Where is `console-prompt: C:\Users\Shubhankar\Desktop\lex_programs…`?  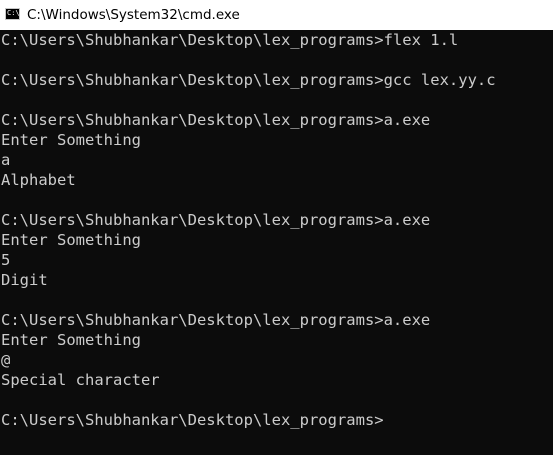
console-prompt: C:\Users\Shubhankar\Desktop\lex_programs… is located at coordinates (276, 420).